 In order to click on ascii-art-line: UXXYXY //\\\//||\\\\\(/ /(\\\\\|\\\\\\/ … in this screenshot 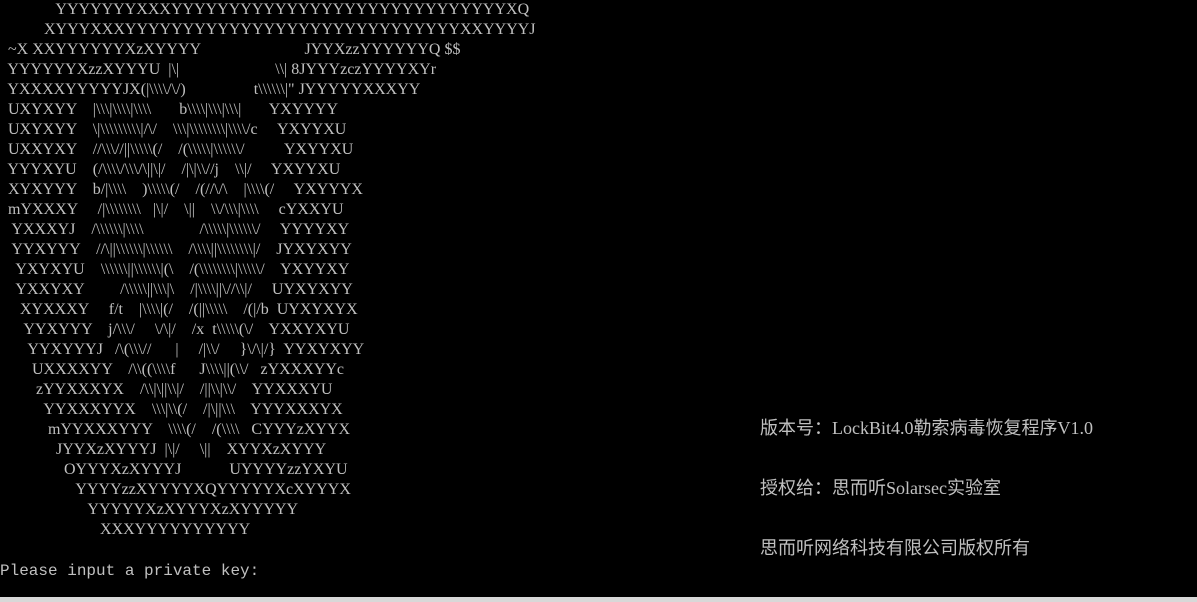, I will do `click(177, 149)`.